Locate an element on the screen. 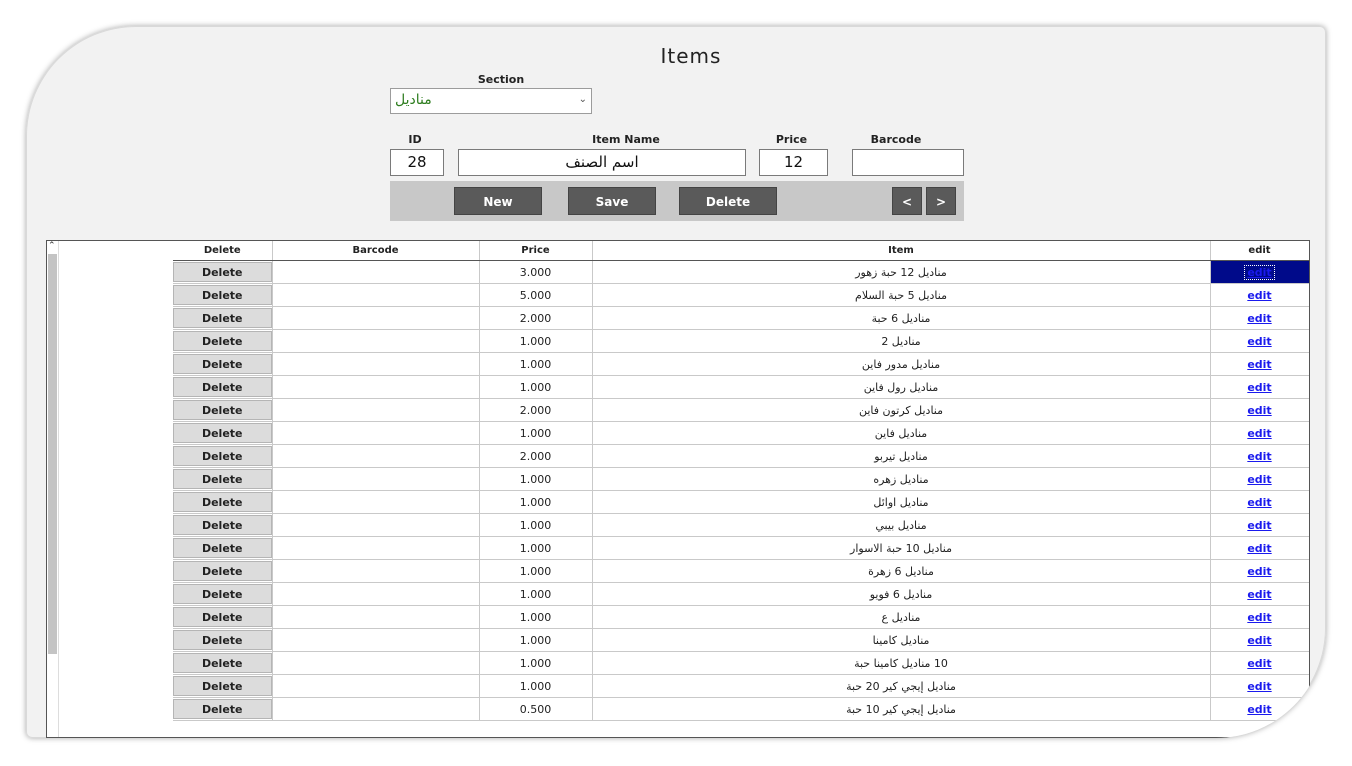 The width and height of the screenshot is (1352, 766). table-row: Delete 1.000 مناديل زهره edit is located at coordinates (741, 479).